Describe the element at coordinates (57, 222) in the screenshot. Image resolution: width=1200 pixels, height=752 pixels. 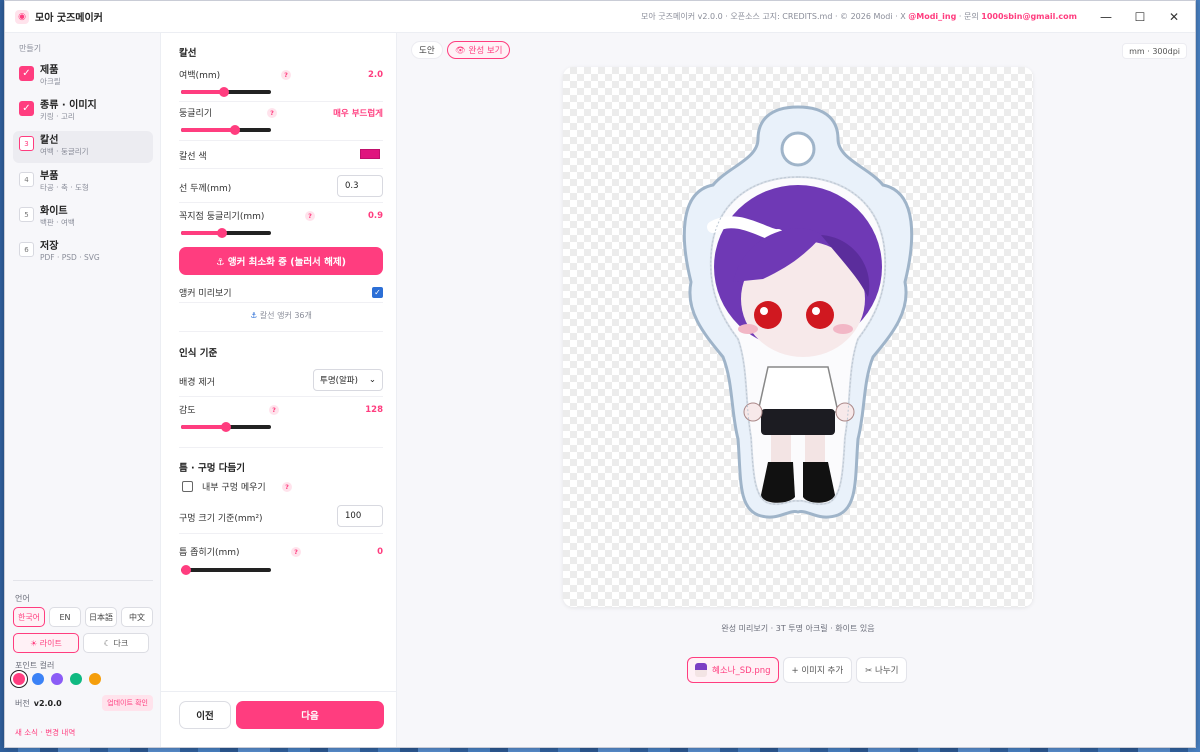
I see `step-subtitle: 백판 · 여백` at that location.